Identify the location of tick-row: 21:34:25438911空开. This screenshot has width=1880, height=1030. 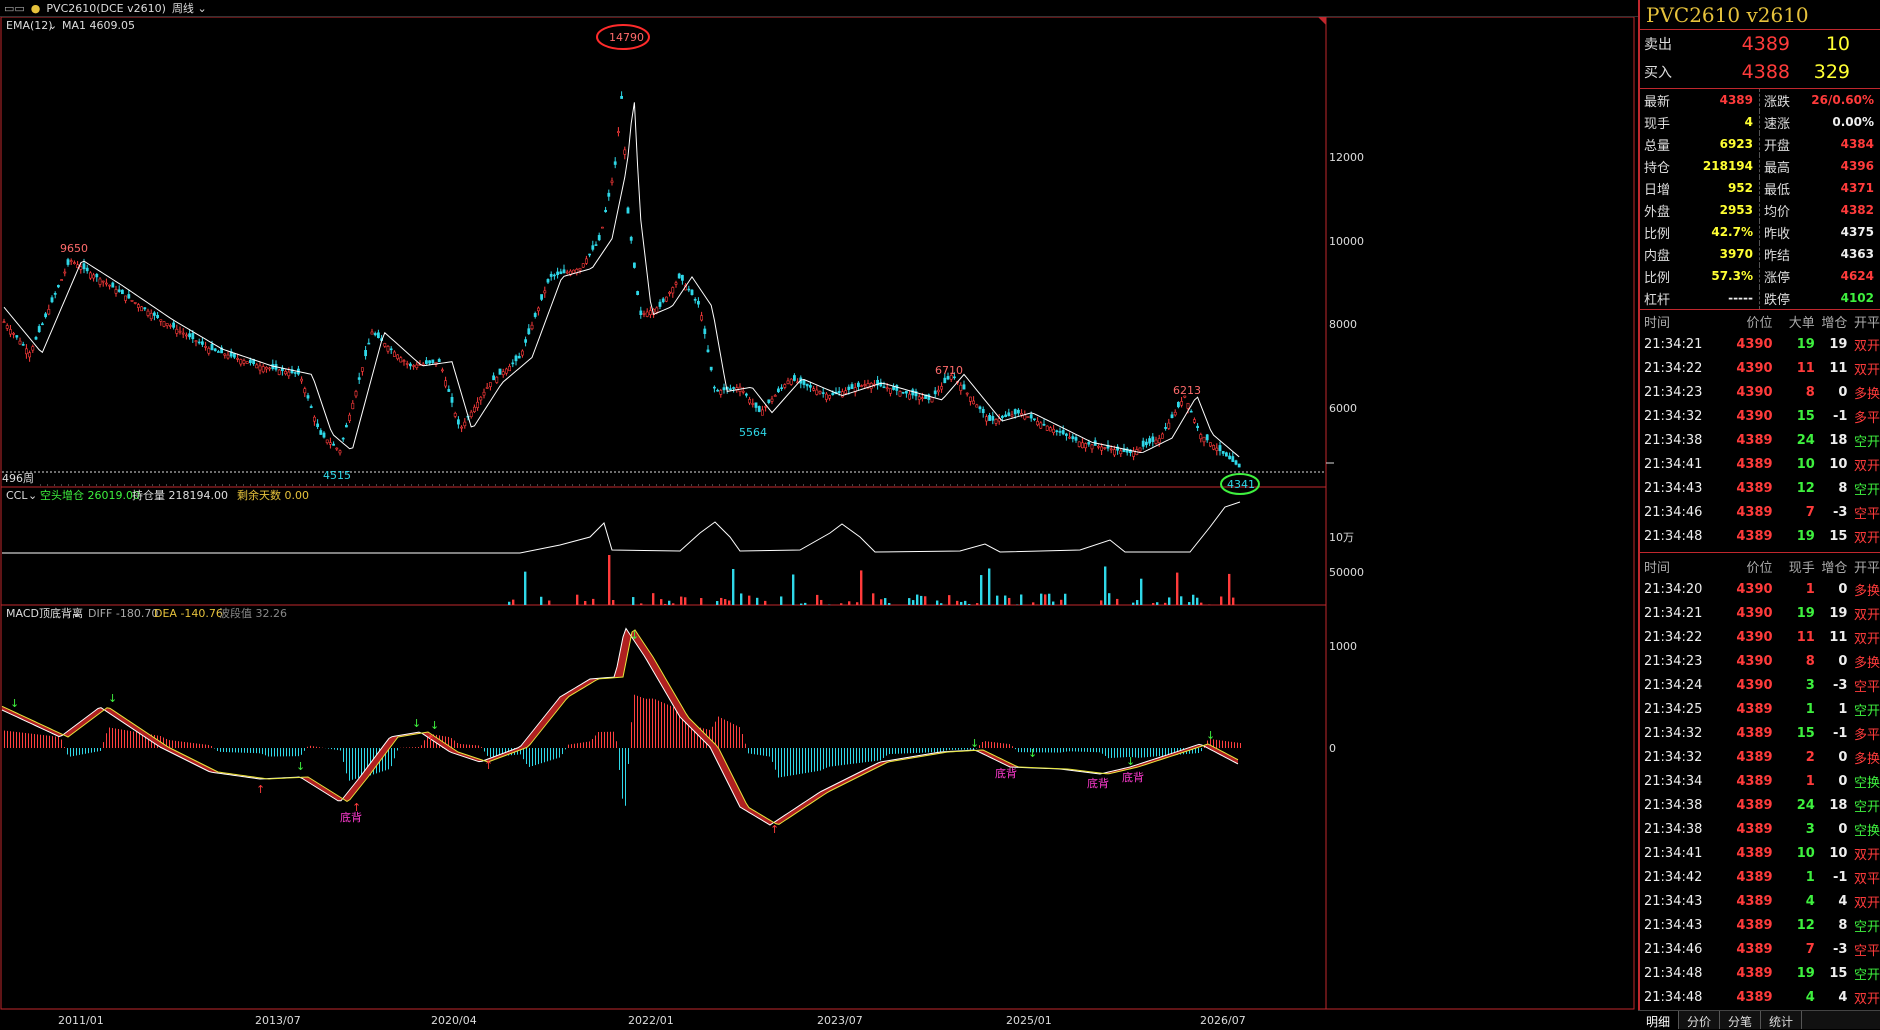
(1760, 709).